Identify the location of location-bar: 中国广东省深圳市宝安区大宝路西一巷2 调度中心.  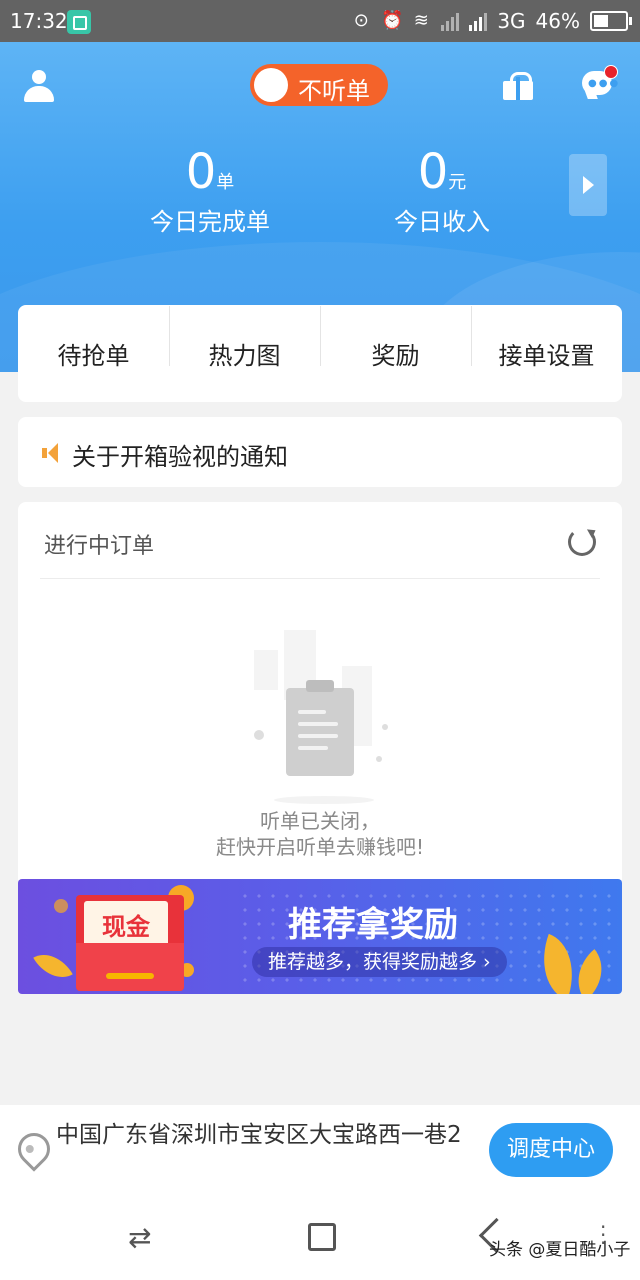
(320, 1150).